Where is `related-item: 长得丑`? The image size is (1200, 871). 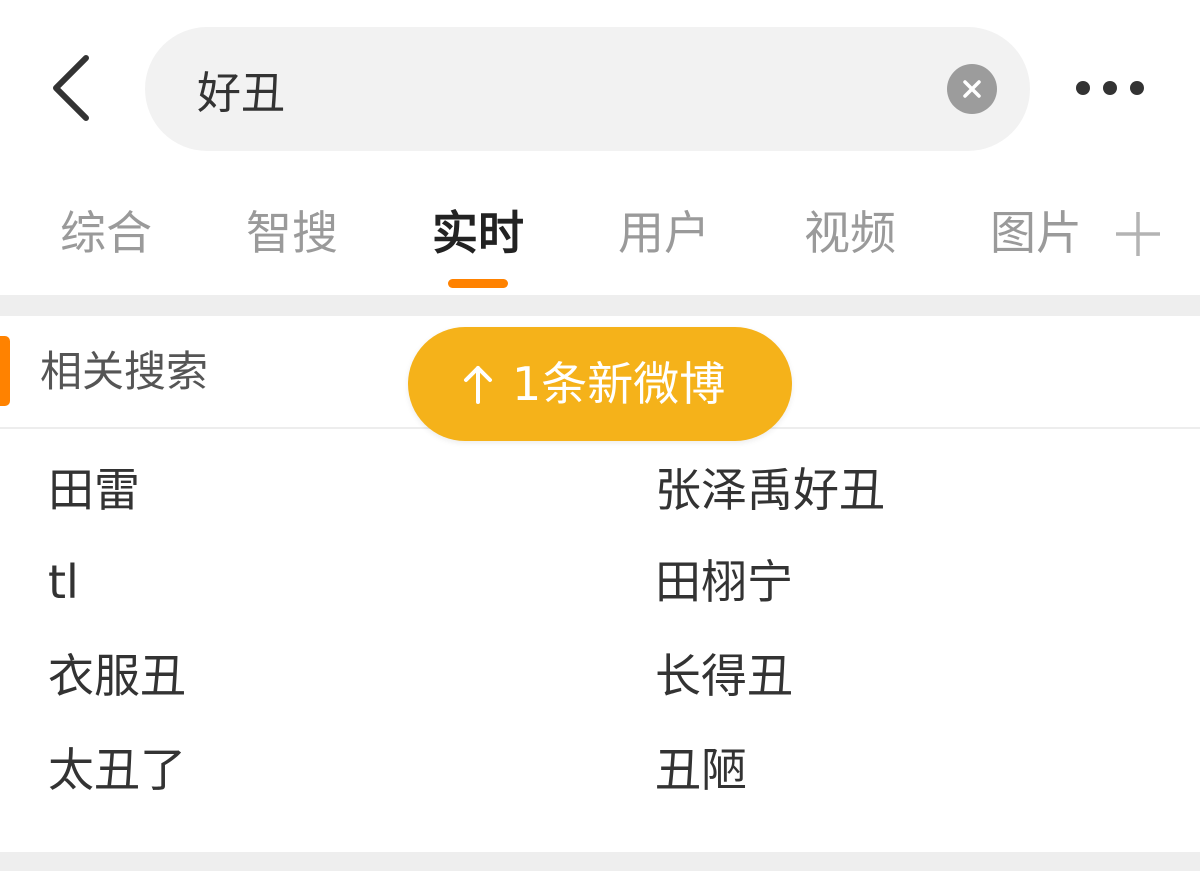
related-item: 长得丑 is located at coordinates (724, 676).